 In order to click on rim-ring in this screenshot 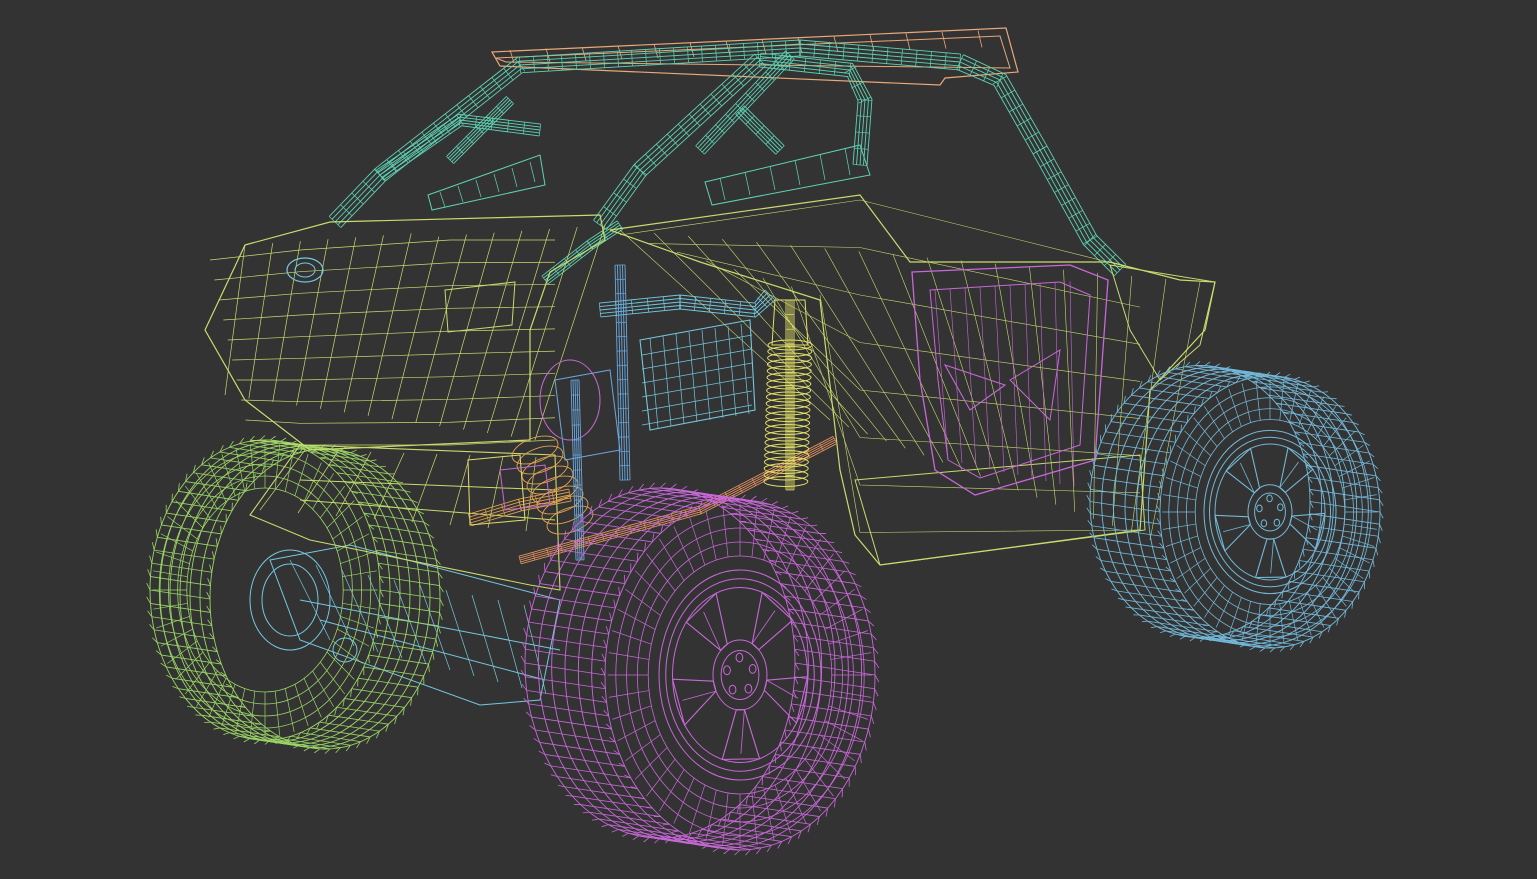, I will do `click(740, 675)`.